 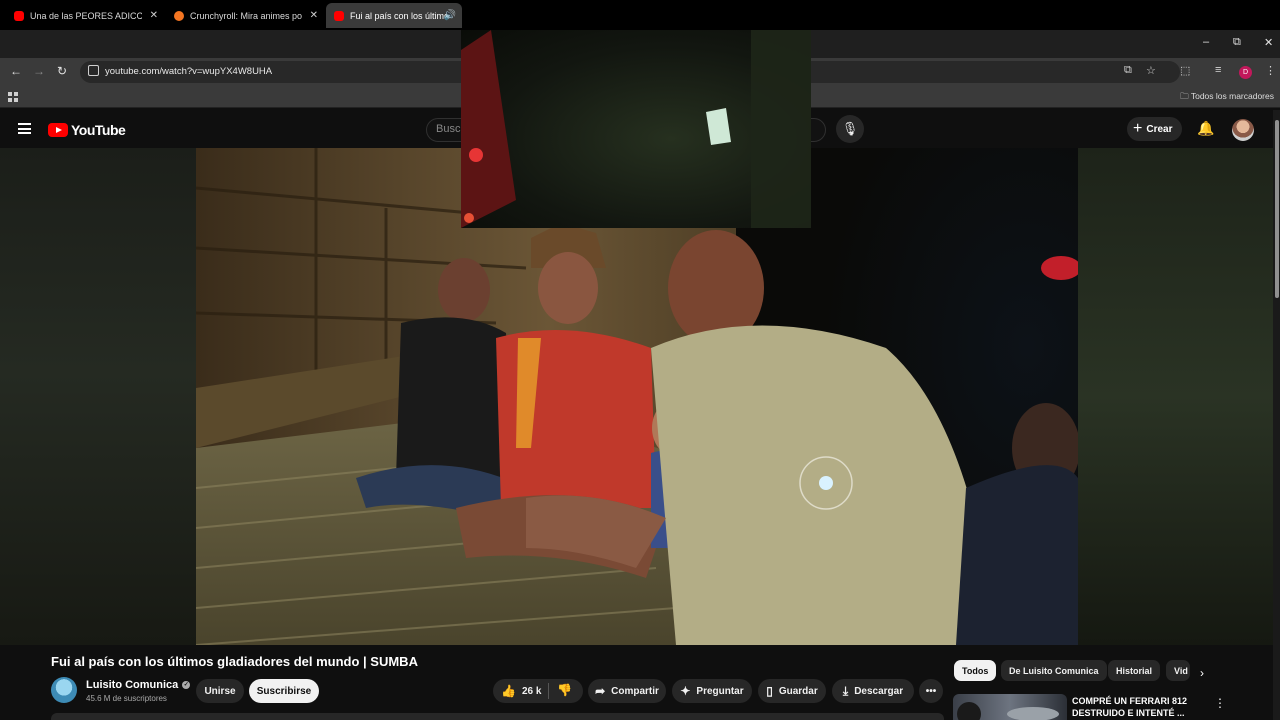 I want to click on url-text: youtube.com/watch?v=wupYX4W8UHA, so click(x=188, y=71).